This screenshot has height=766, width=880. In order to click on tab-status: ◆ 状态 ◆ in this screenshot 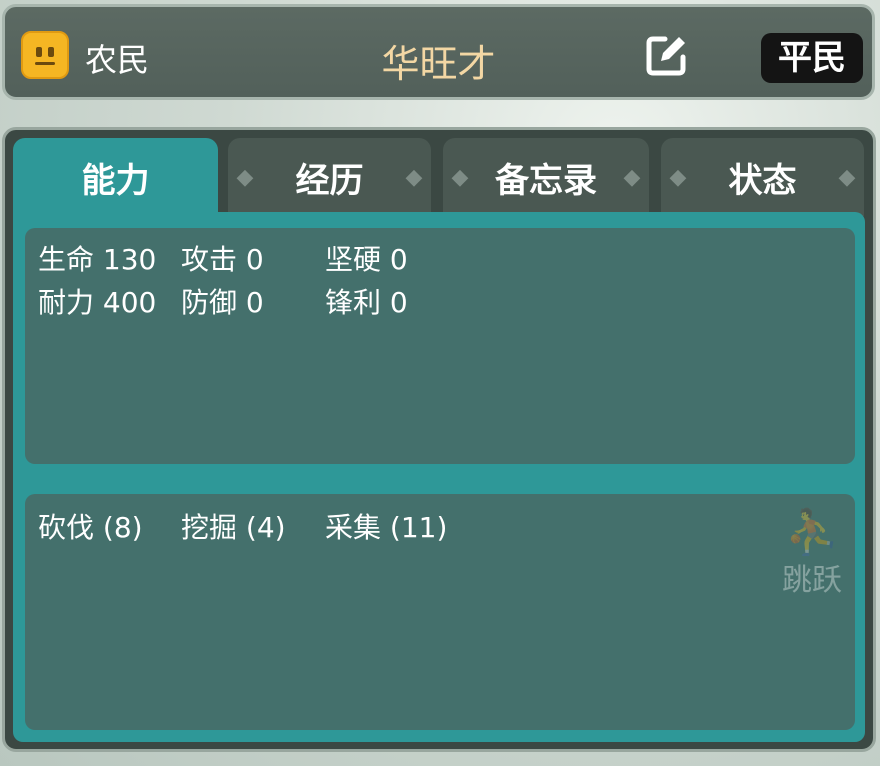, I will do `click(762, 177)`.